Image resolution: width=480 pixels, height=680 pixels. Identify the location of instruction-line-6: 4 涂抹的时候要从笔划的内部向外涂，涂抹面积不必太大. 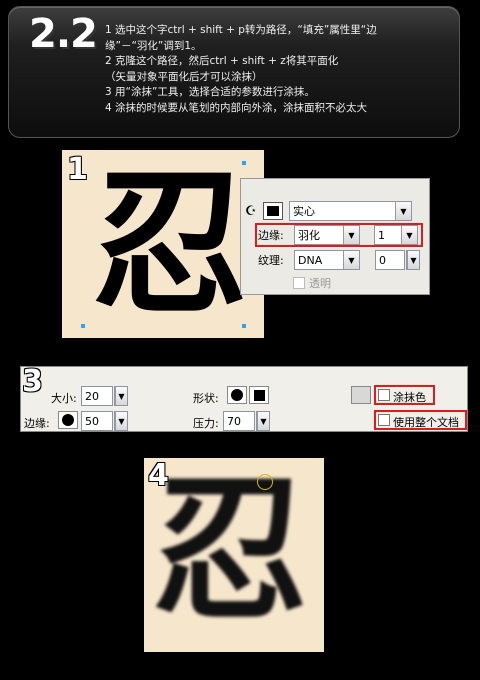
(236, 107).